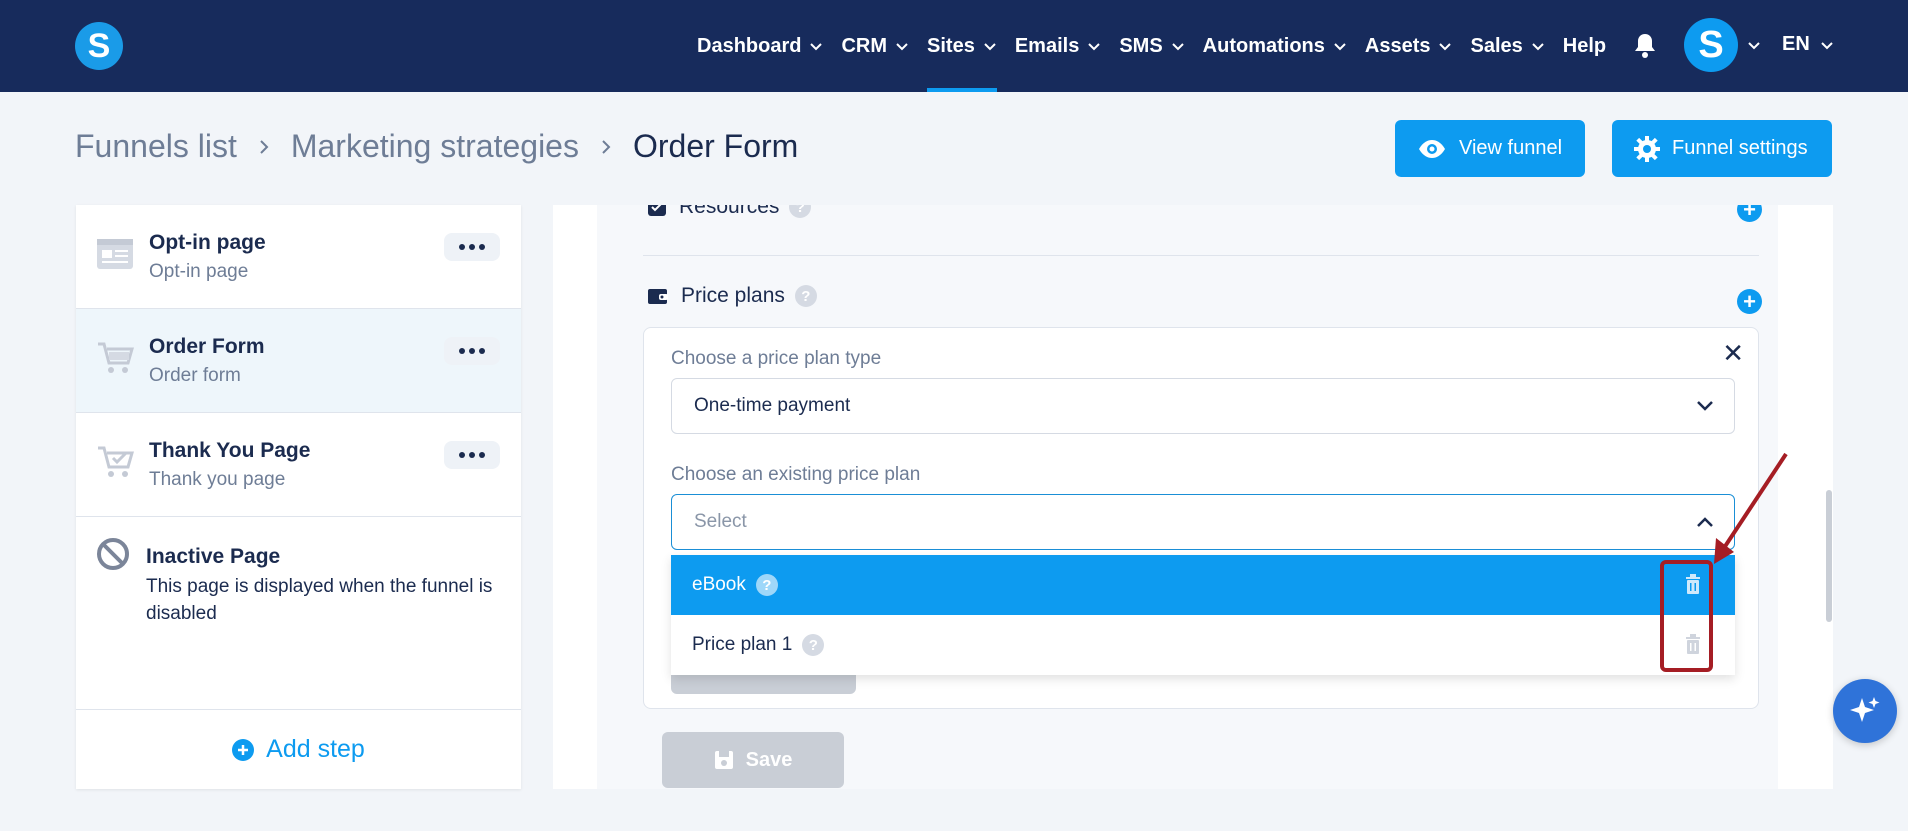 This screenshot has height=831, width=1908. I want to click on avatar: S, so click(1711, 45).